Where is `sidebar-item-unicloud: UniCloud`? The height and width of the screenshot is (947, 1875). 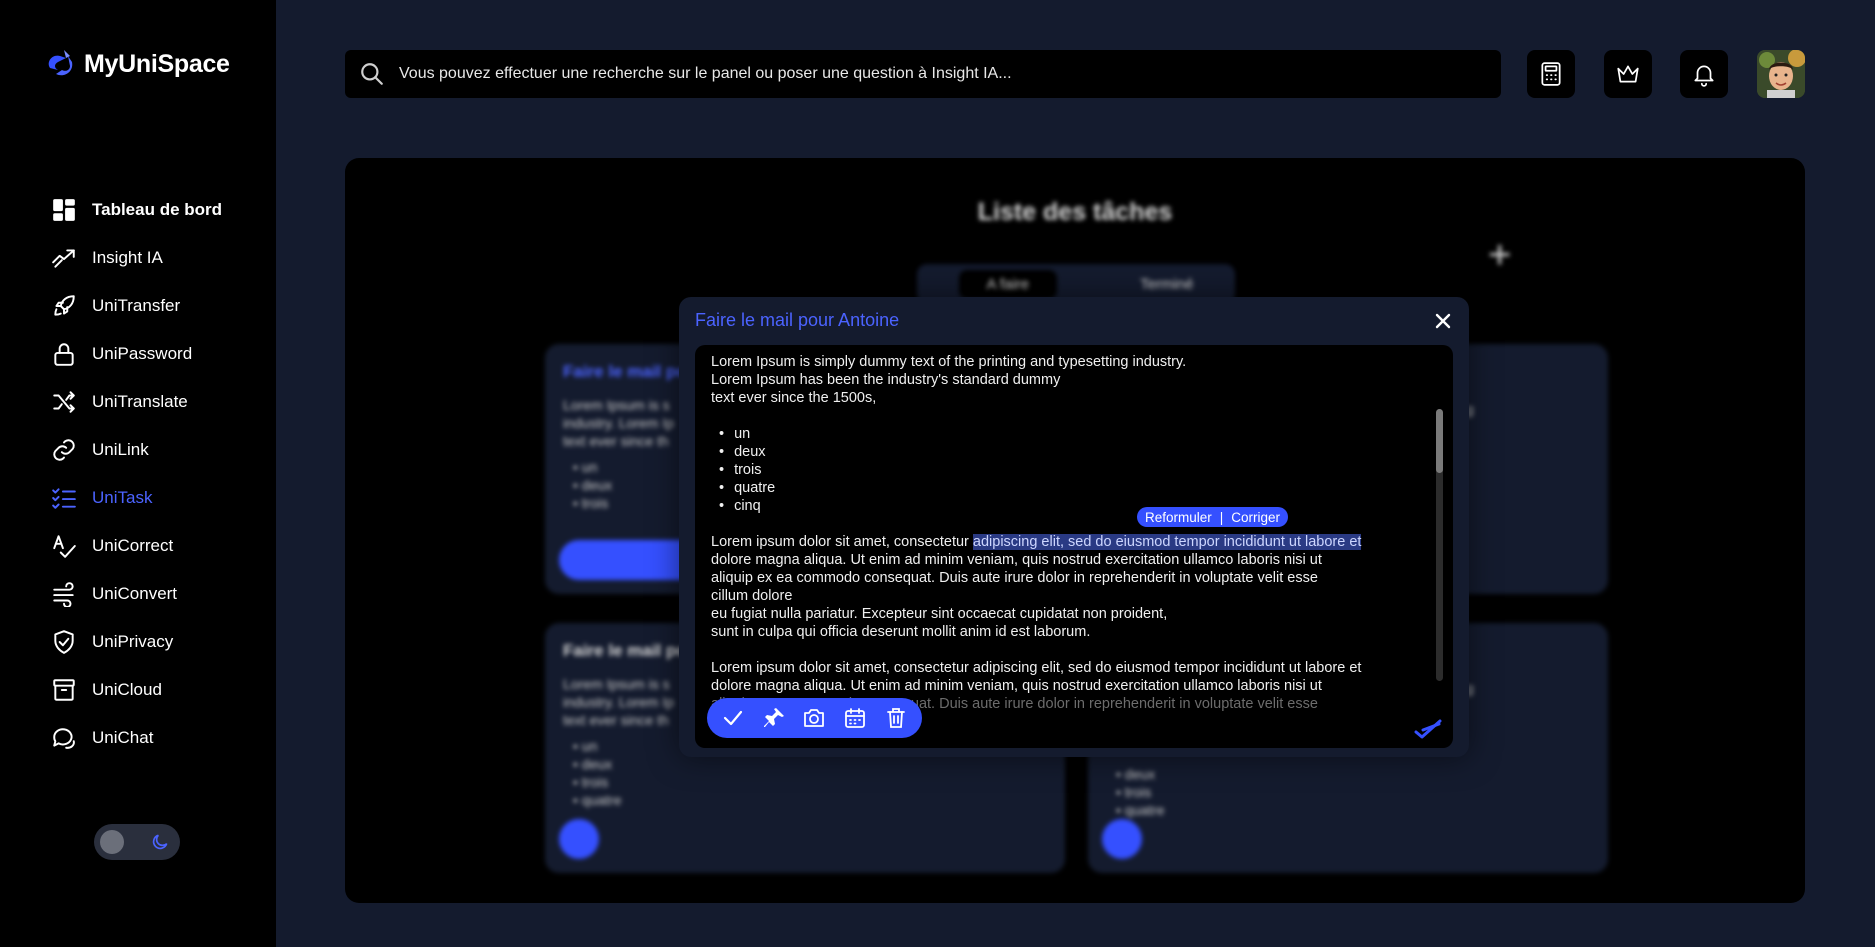
sidebar-item-unicloud: UniCloud is located at coordinates (136, 690).